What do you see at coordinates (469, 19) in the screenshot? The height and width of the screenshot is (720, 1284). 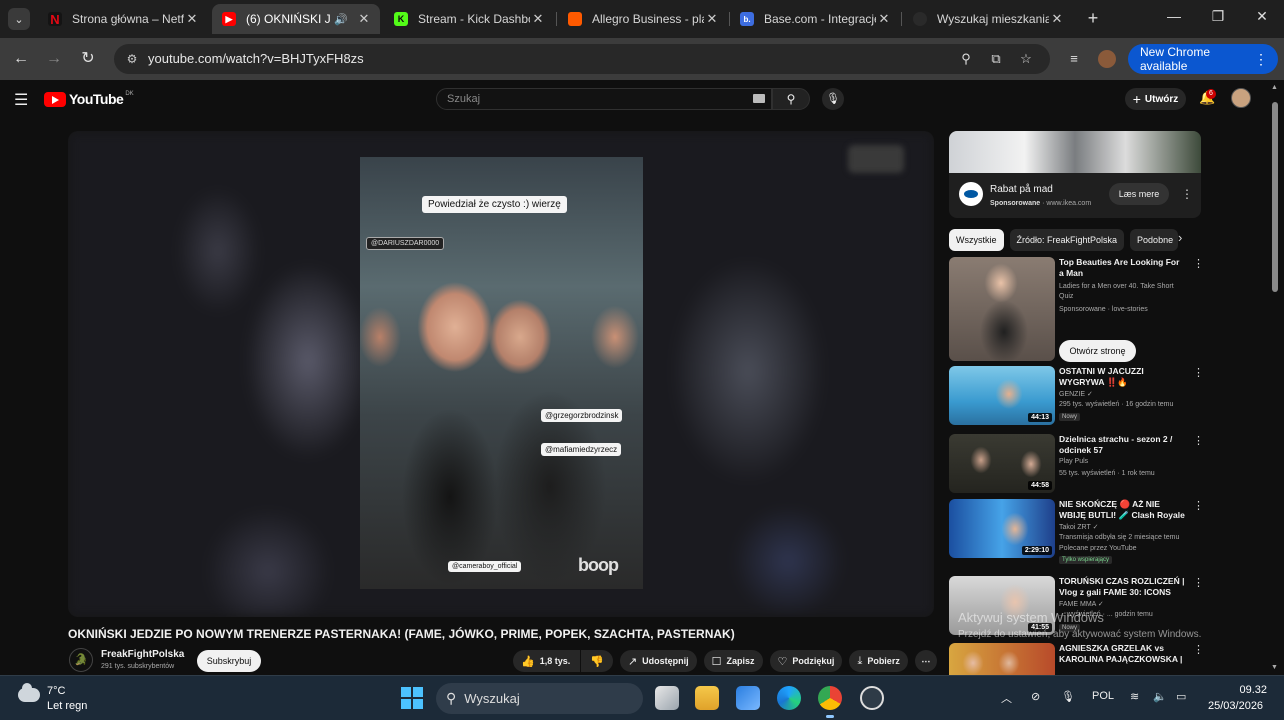 I see `tab-kick: K Stream - Kick Dashboard ✕` at bounding box center [469, 19].